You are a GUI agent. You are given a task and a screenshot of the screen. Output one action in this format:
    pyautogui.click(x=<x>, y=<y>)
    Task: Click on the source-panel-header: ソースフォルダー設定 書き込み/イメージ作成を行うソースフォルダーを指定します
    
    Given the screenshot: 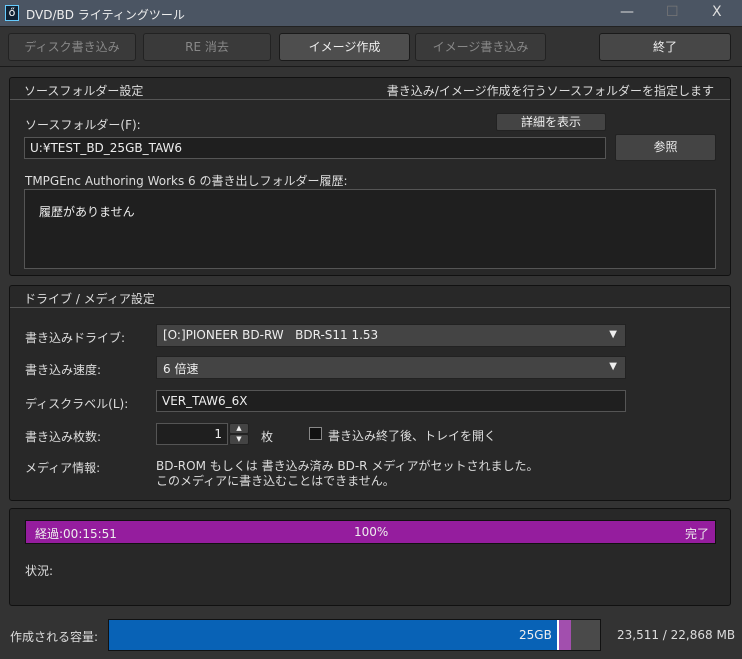 What is the action you would take?
    pyautogui.click(x=370, y=89)
    